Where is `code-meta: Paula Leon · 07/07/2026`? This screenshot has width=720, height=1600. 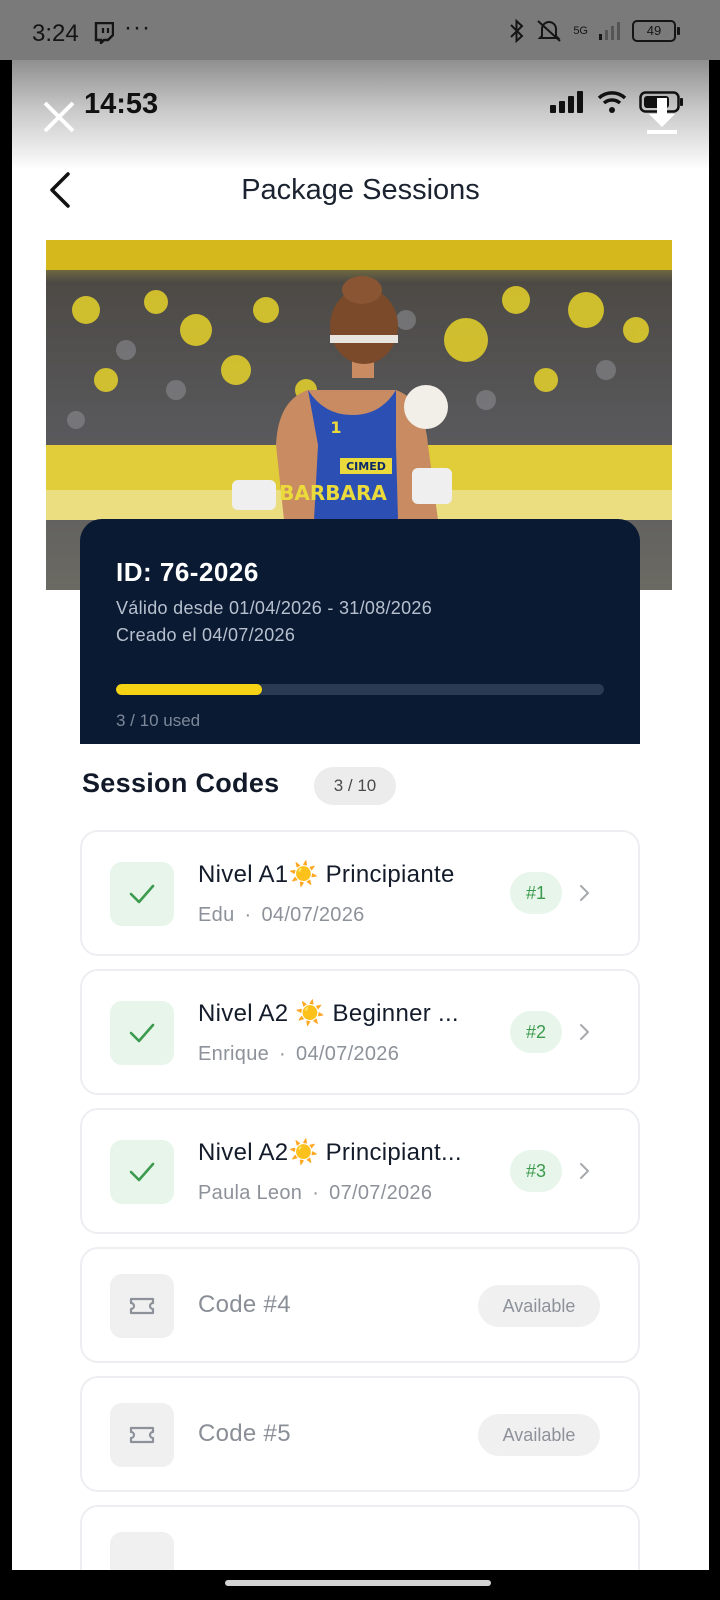 code-meta: Paula Leon · 07/07/2026 is located at coordinates (315, 1193).